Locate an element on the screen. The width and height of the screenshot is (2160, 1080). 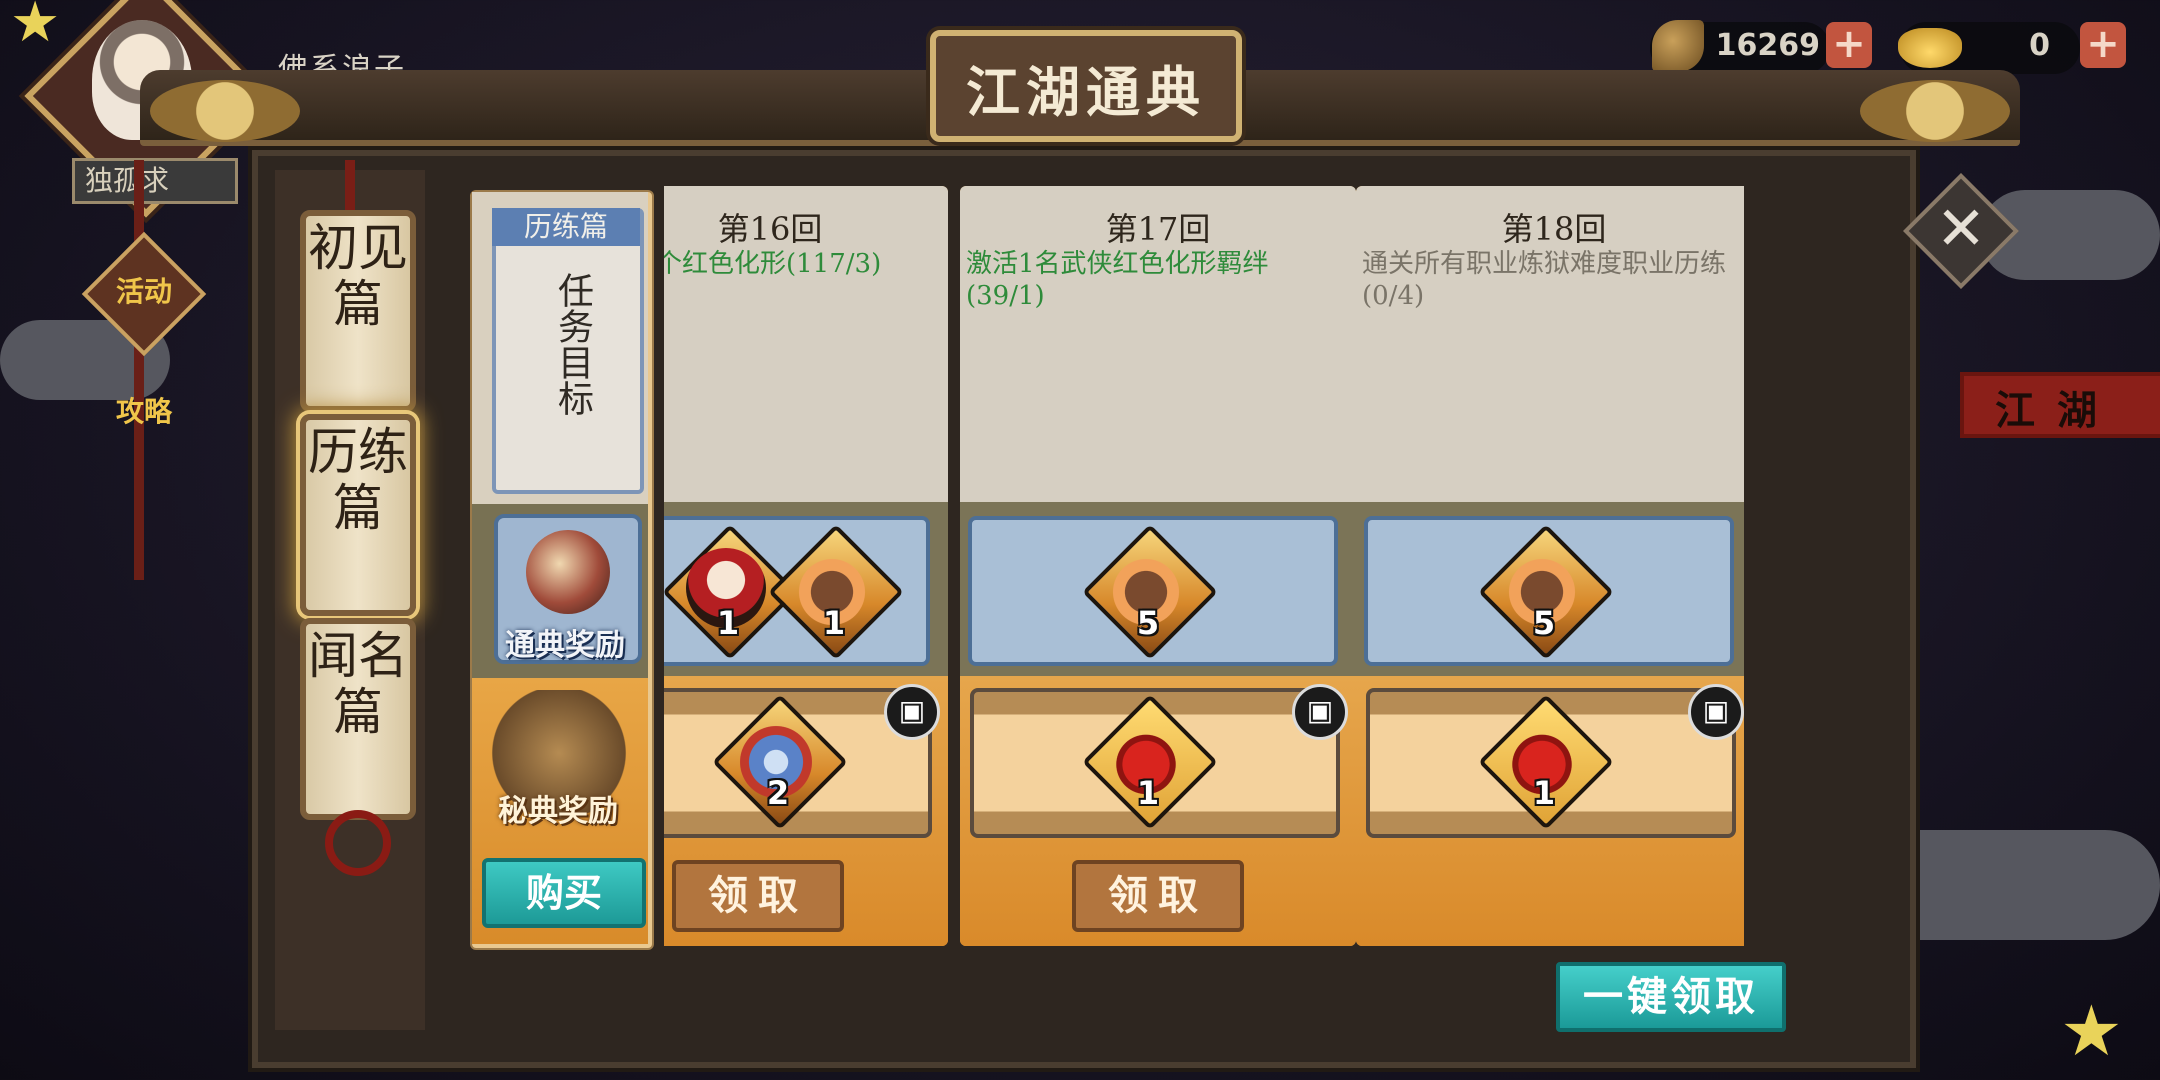
close-icon: ✕ is located at coordinates (1961, 229).